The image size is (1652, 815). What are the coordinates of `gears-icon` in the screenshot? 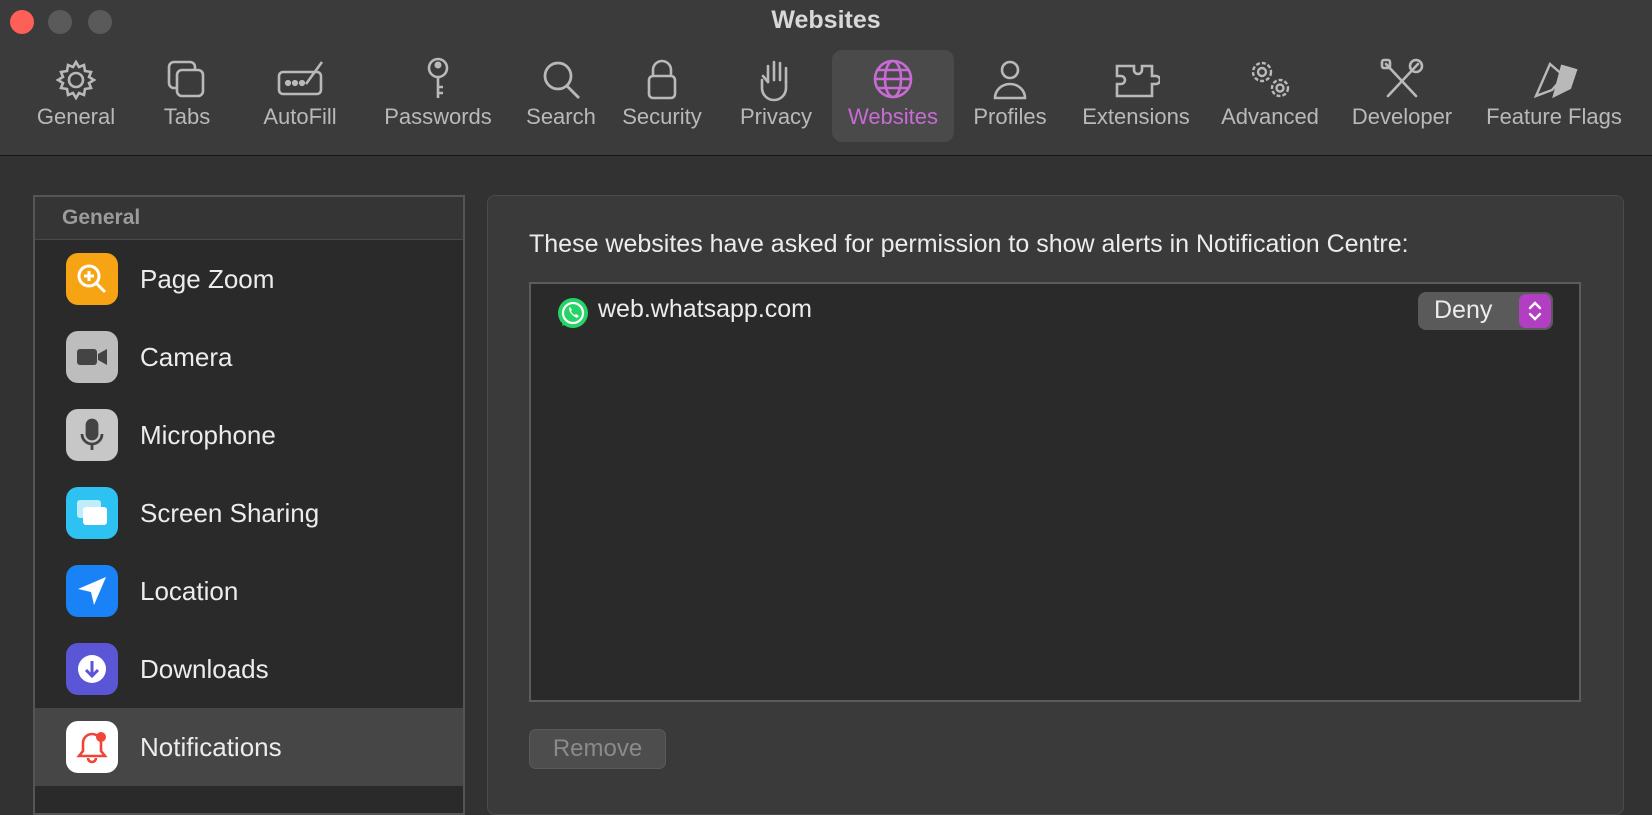 It's located at (1270, 79).